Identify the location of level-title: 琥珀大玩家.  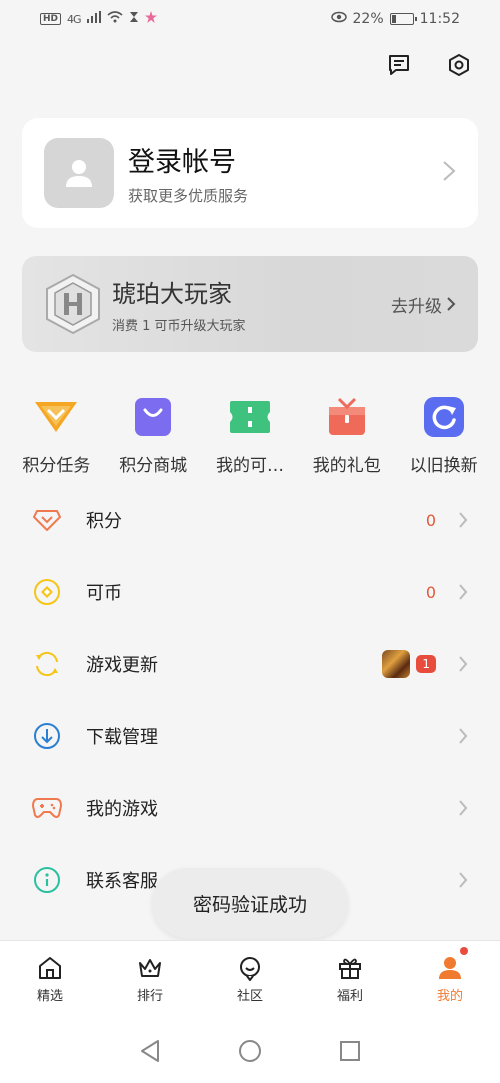
(172, 294).